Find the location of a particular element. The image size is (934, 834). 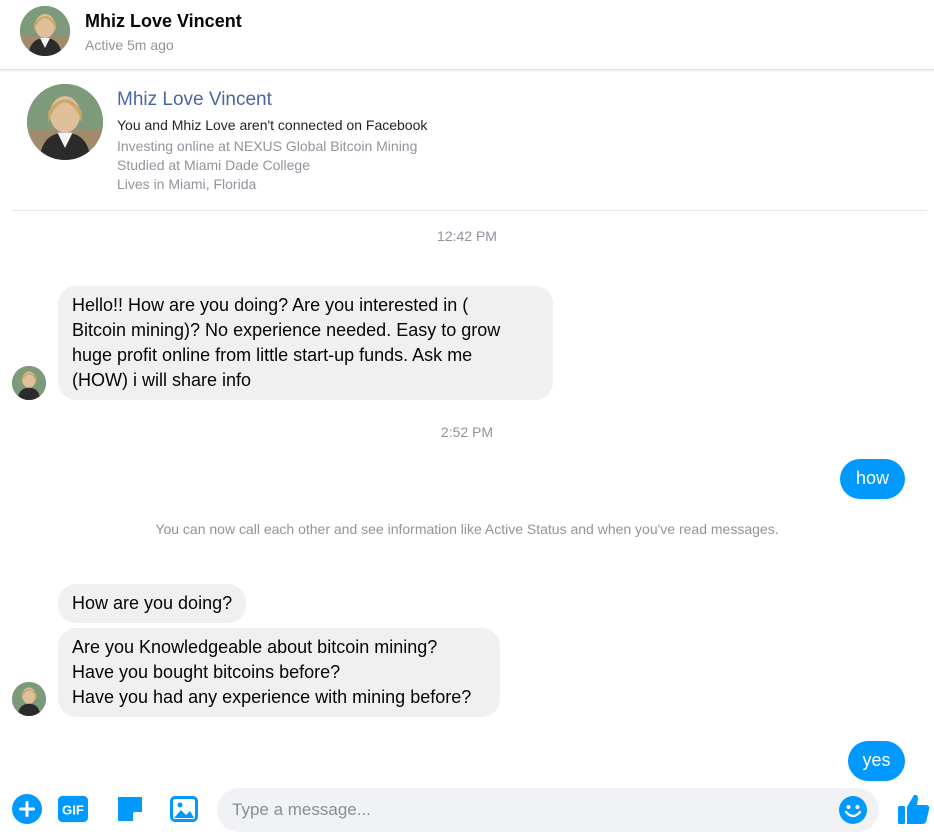

plus-icon is located at coordinates (27, 809).